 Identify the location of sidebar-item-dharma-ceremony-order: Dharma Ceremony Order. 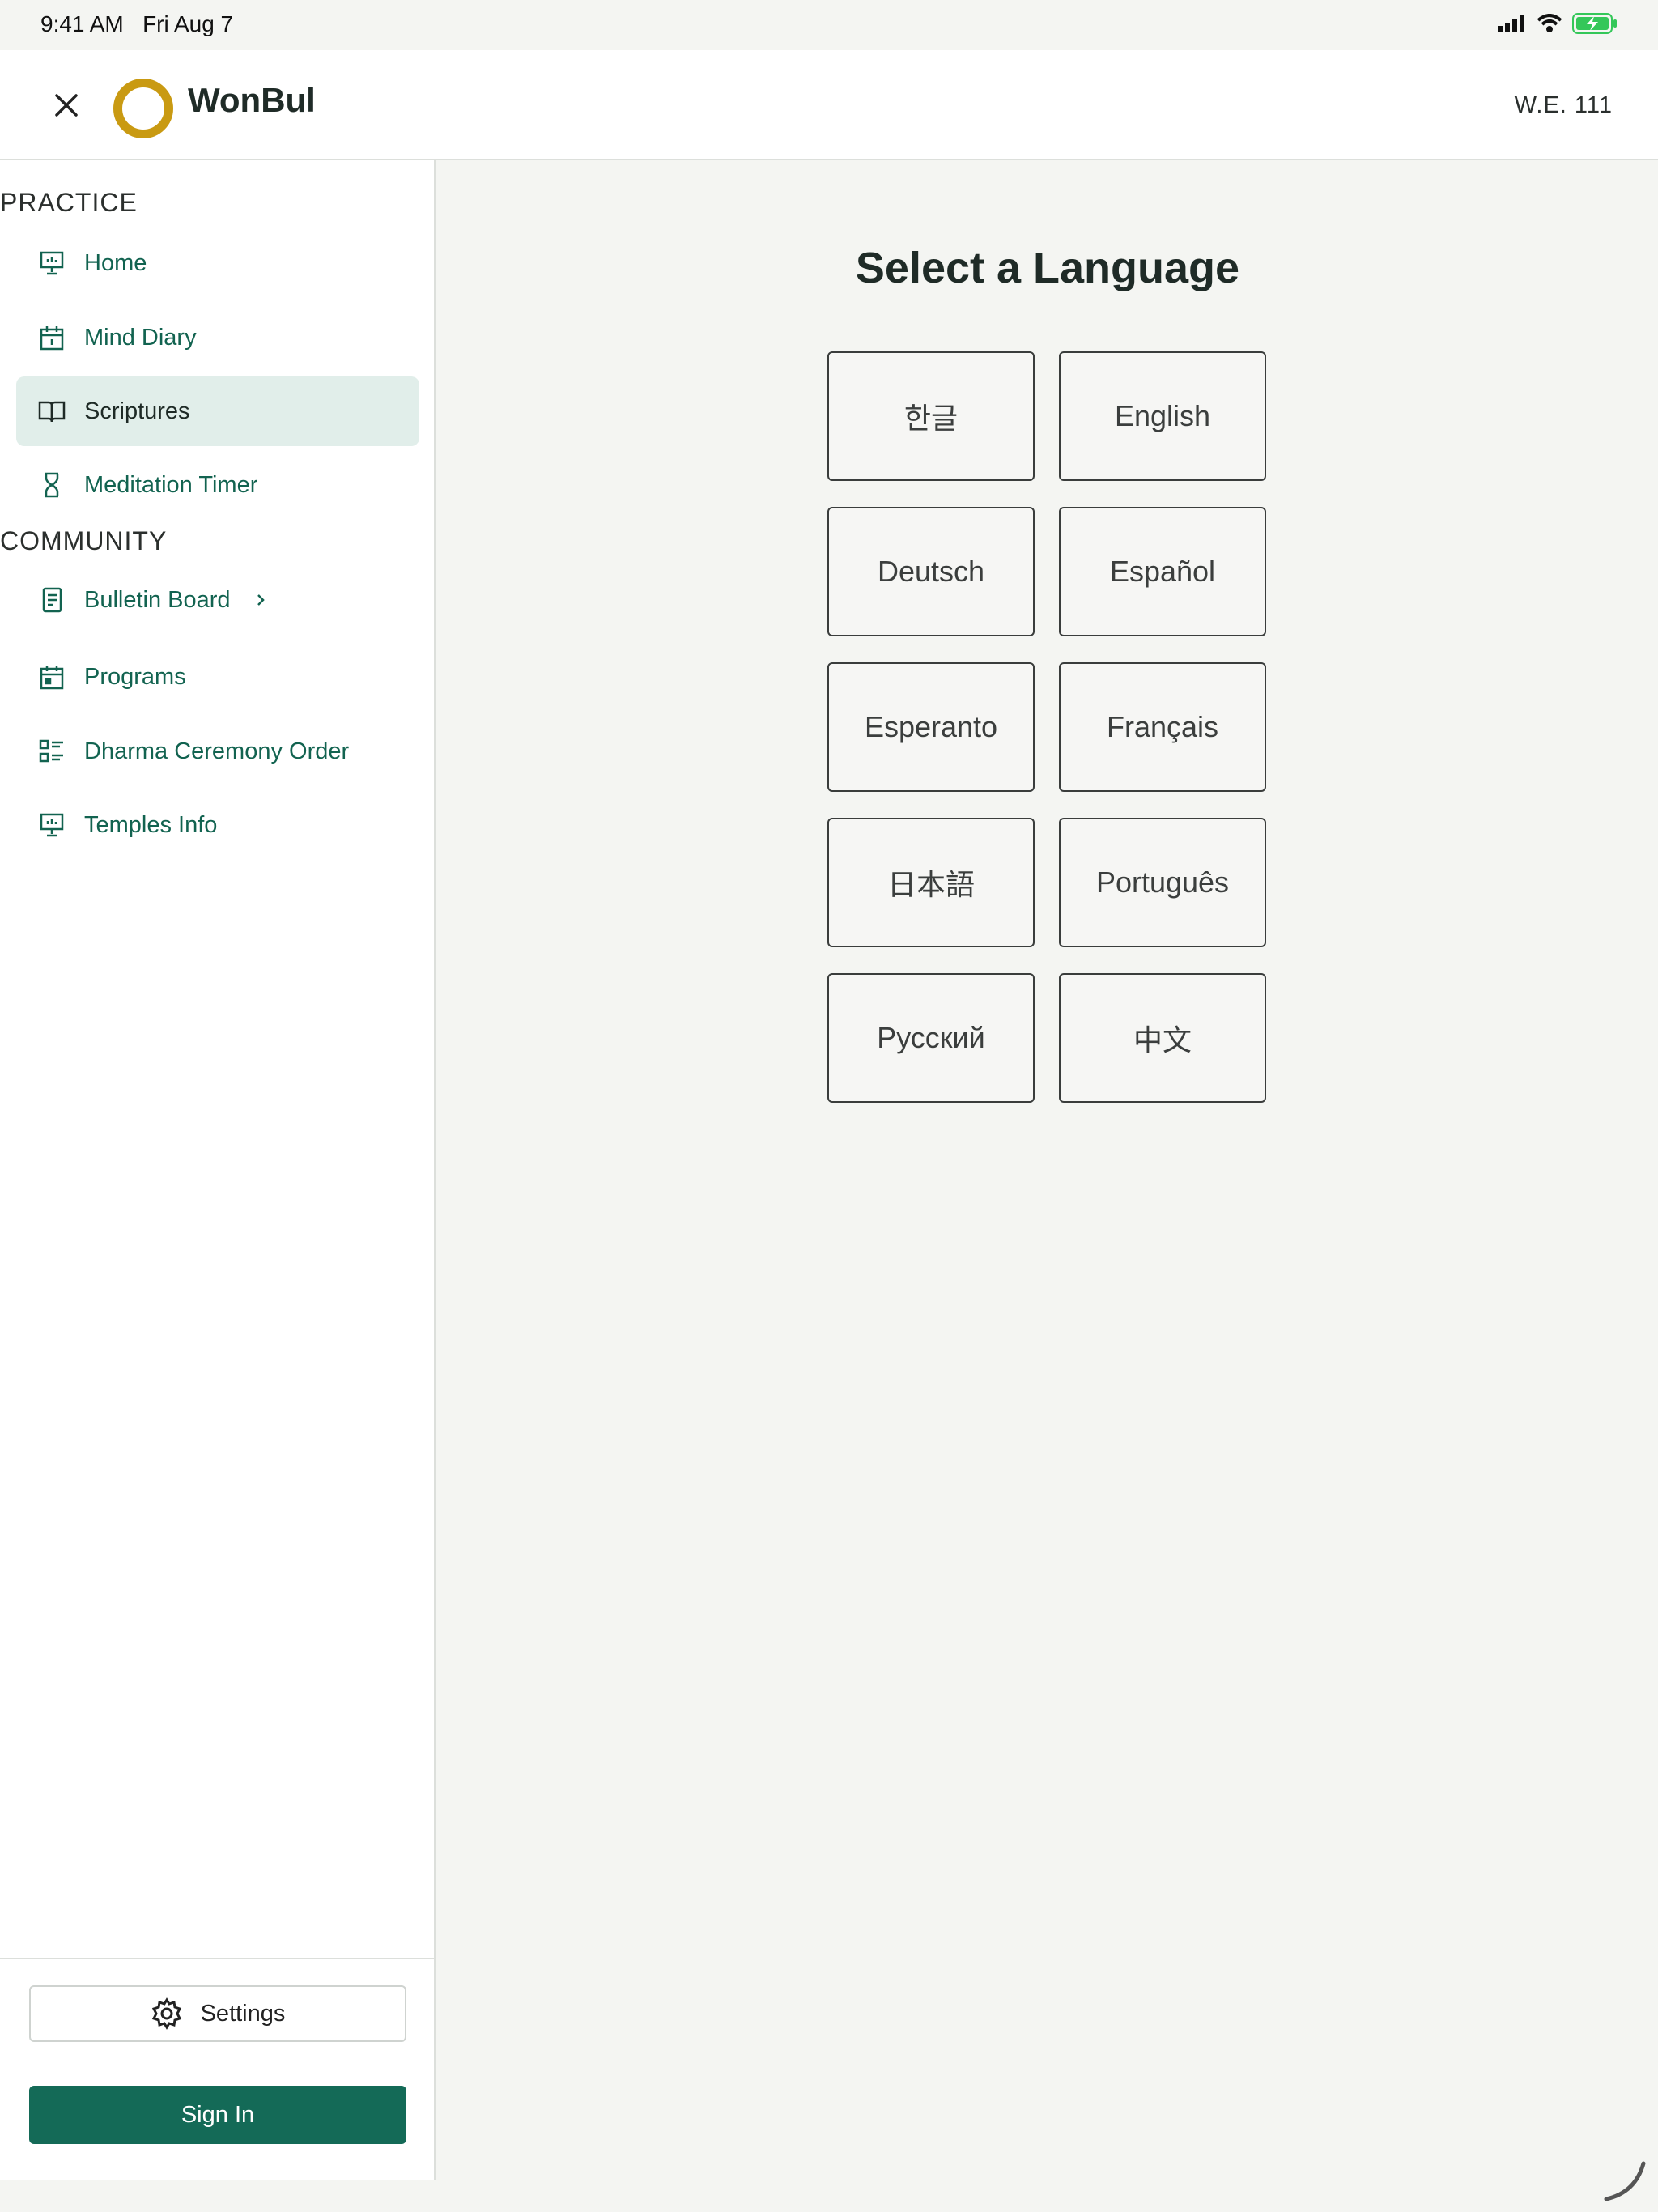
(217, 752).